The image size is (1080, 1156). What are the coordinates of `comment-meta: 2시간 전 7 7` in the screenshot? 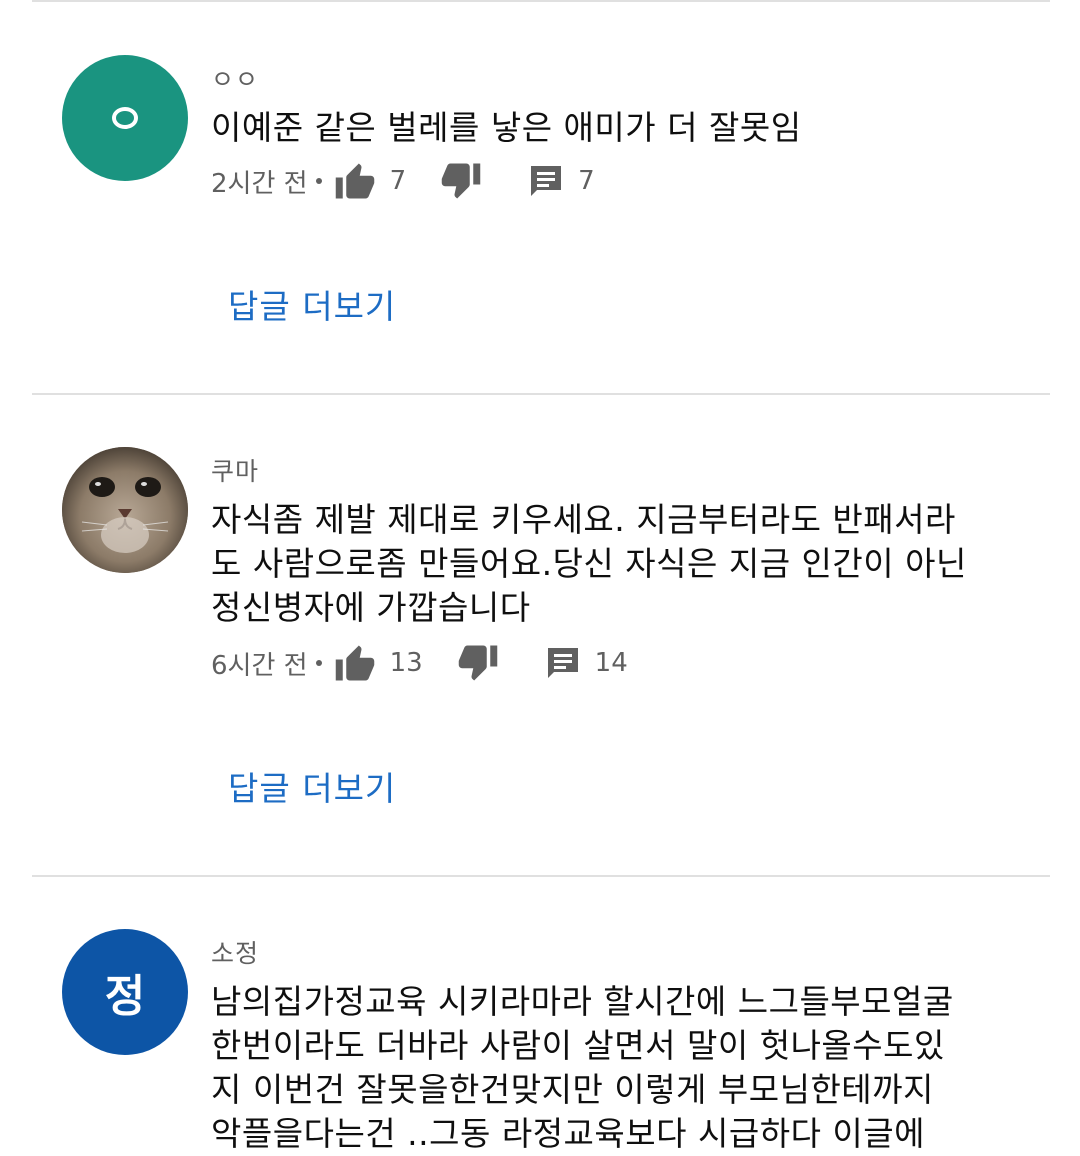 It's located at (403, 181).